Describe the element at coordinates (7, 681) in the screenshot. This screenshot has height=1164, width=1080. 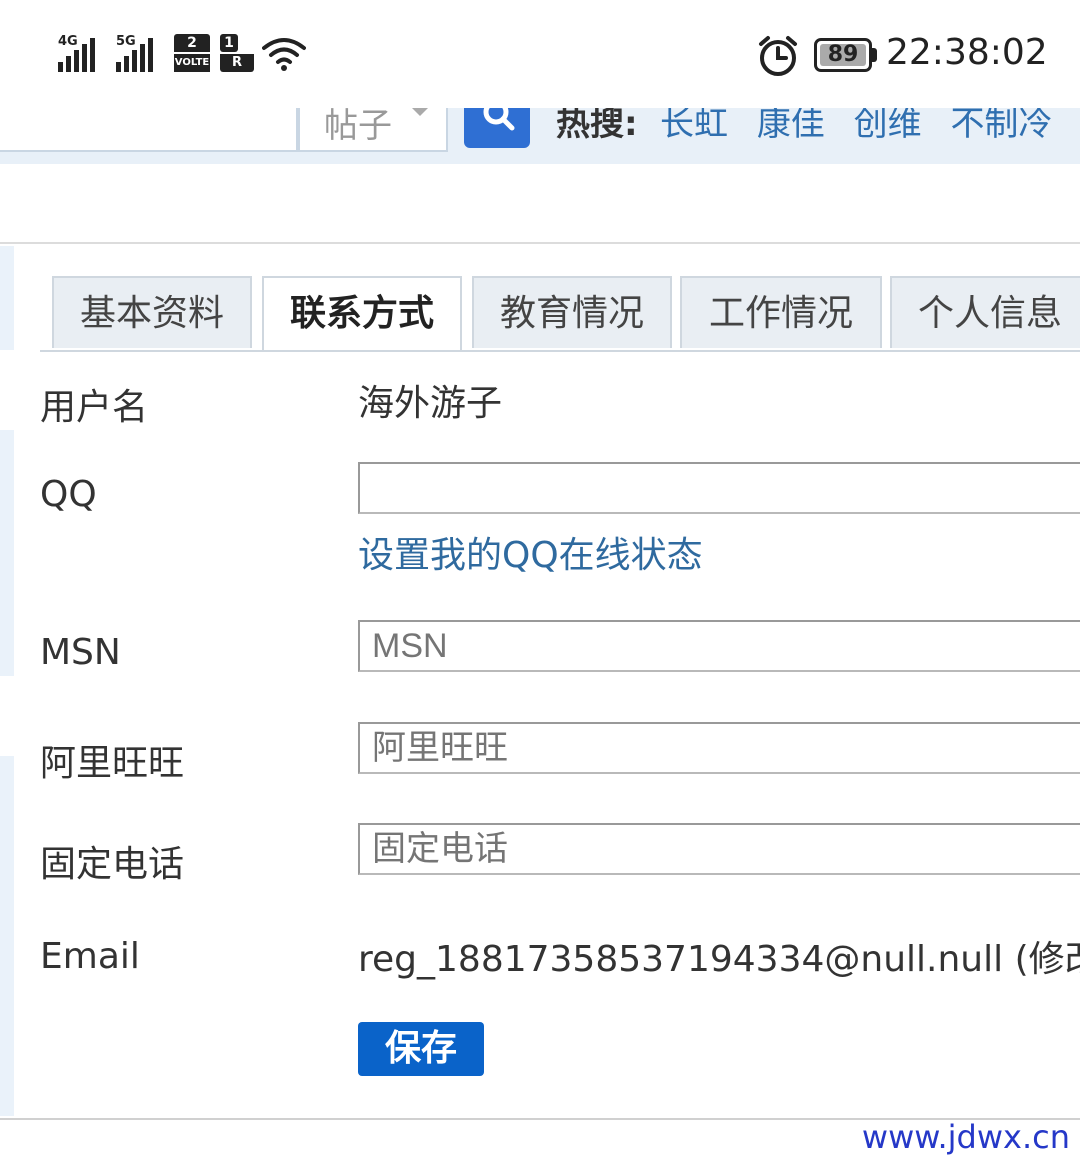
I see `left-panel-edge` at that location.